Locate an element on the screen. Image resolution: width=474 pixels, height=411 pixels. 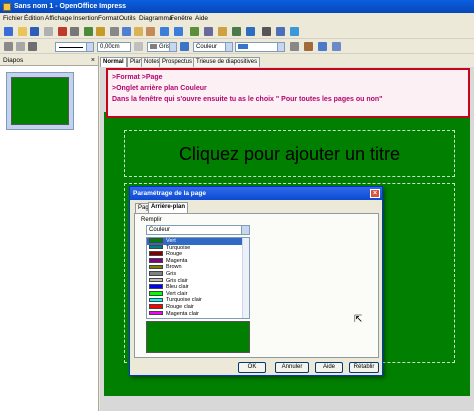
reset-button: Rétablir is located at coordinates (364, 367).